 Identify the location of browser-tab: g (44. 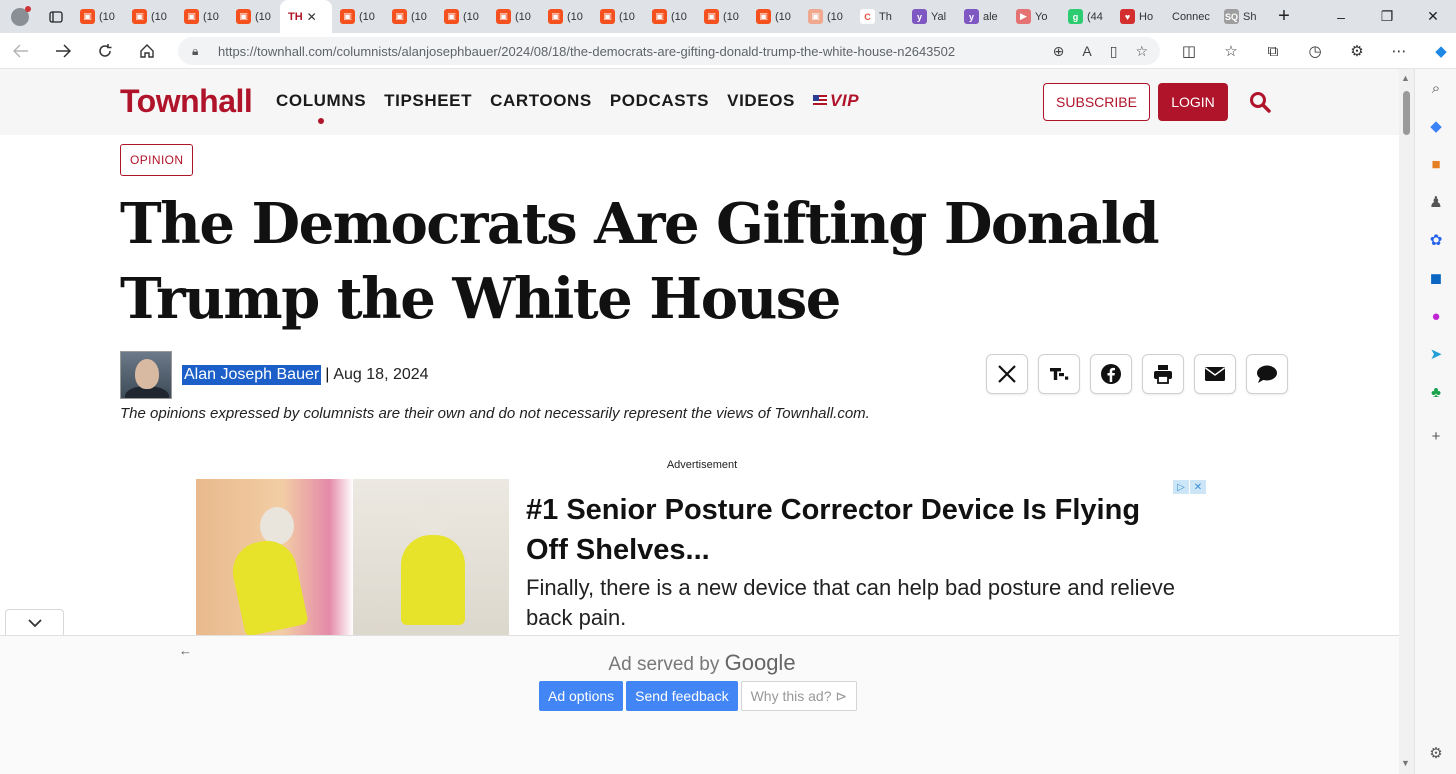
(1086, 16).